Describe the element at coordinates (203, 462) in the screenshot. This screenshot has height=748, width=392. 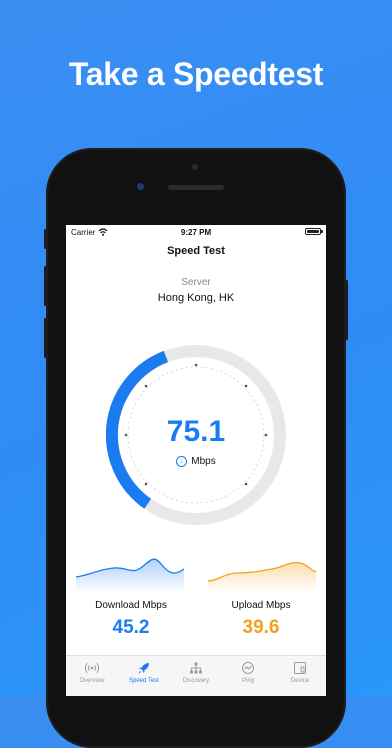
I see `gauge-unit: Mbps` at that location.